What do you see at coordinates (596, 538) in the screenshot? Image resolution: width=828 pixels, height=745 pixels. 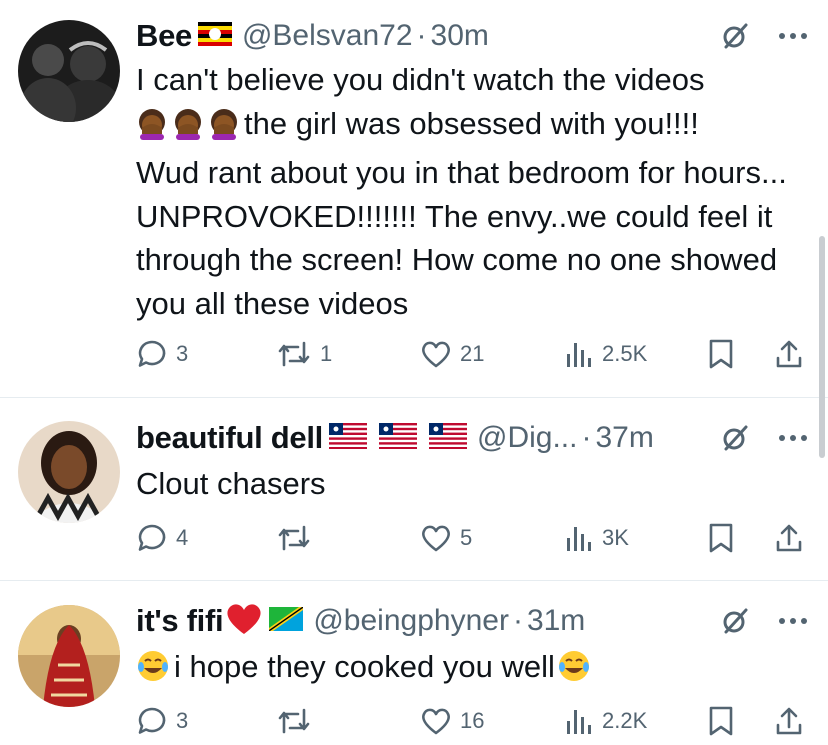 I see `views-button: 3K` at bounding box center [596, 538].